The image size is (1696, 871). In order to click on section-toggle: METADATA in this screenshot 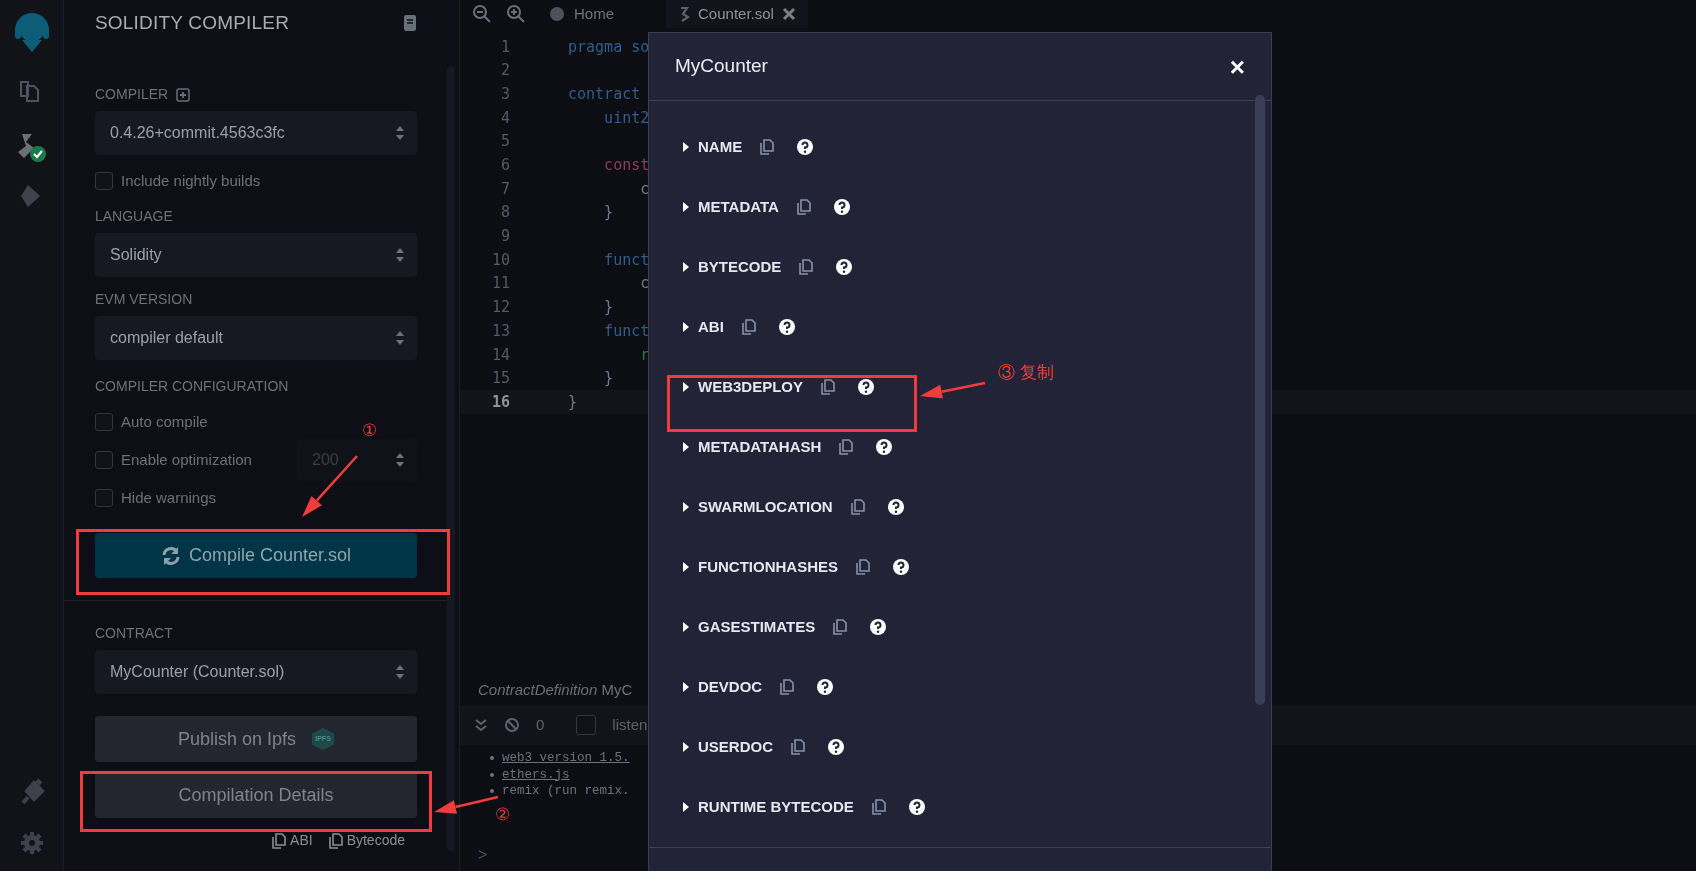, I will do `click(730, 207)`.